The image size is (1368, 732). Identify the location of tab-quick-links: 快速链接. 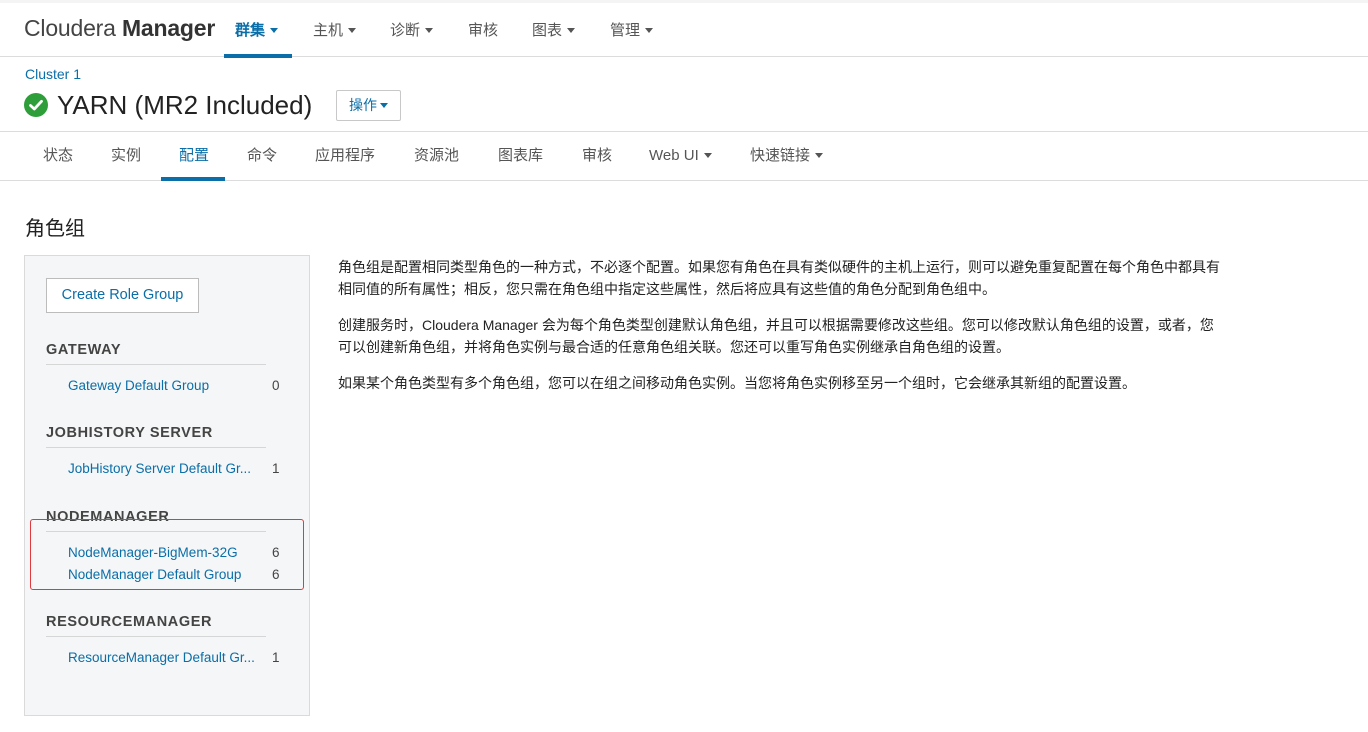
(787, 156).